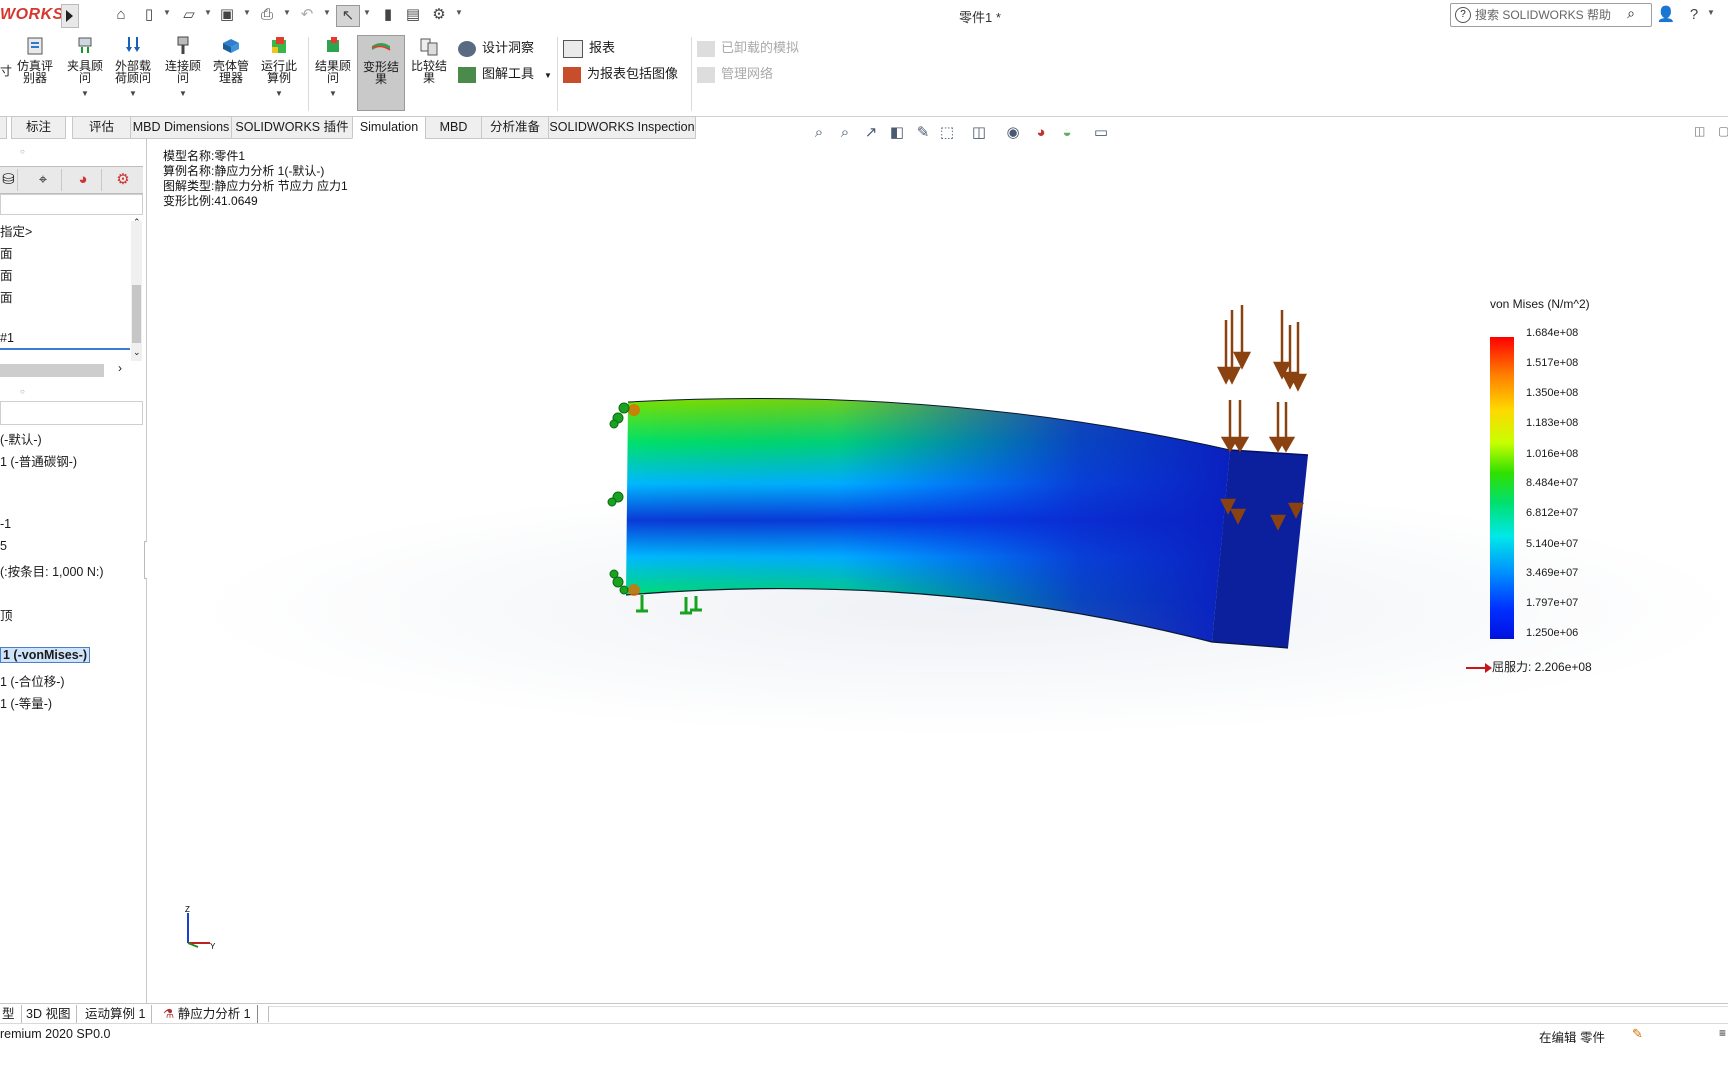  I want to click on help-search-input, so click(1545, 15).